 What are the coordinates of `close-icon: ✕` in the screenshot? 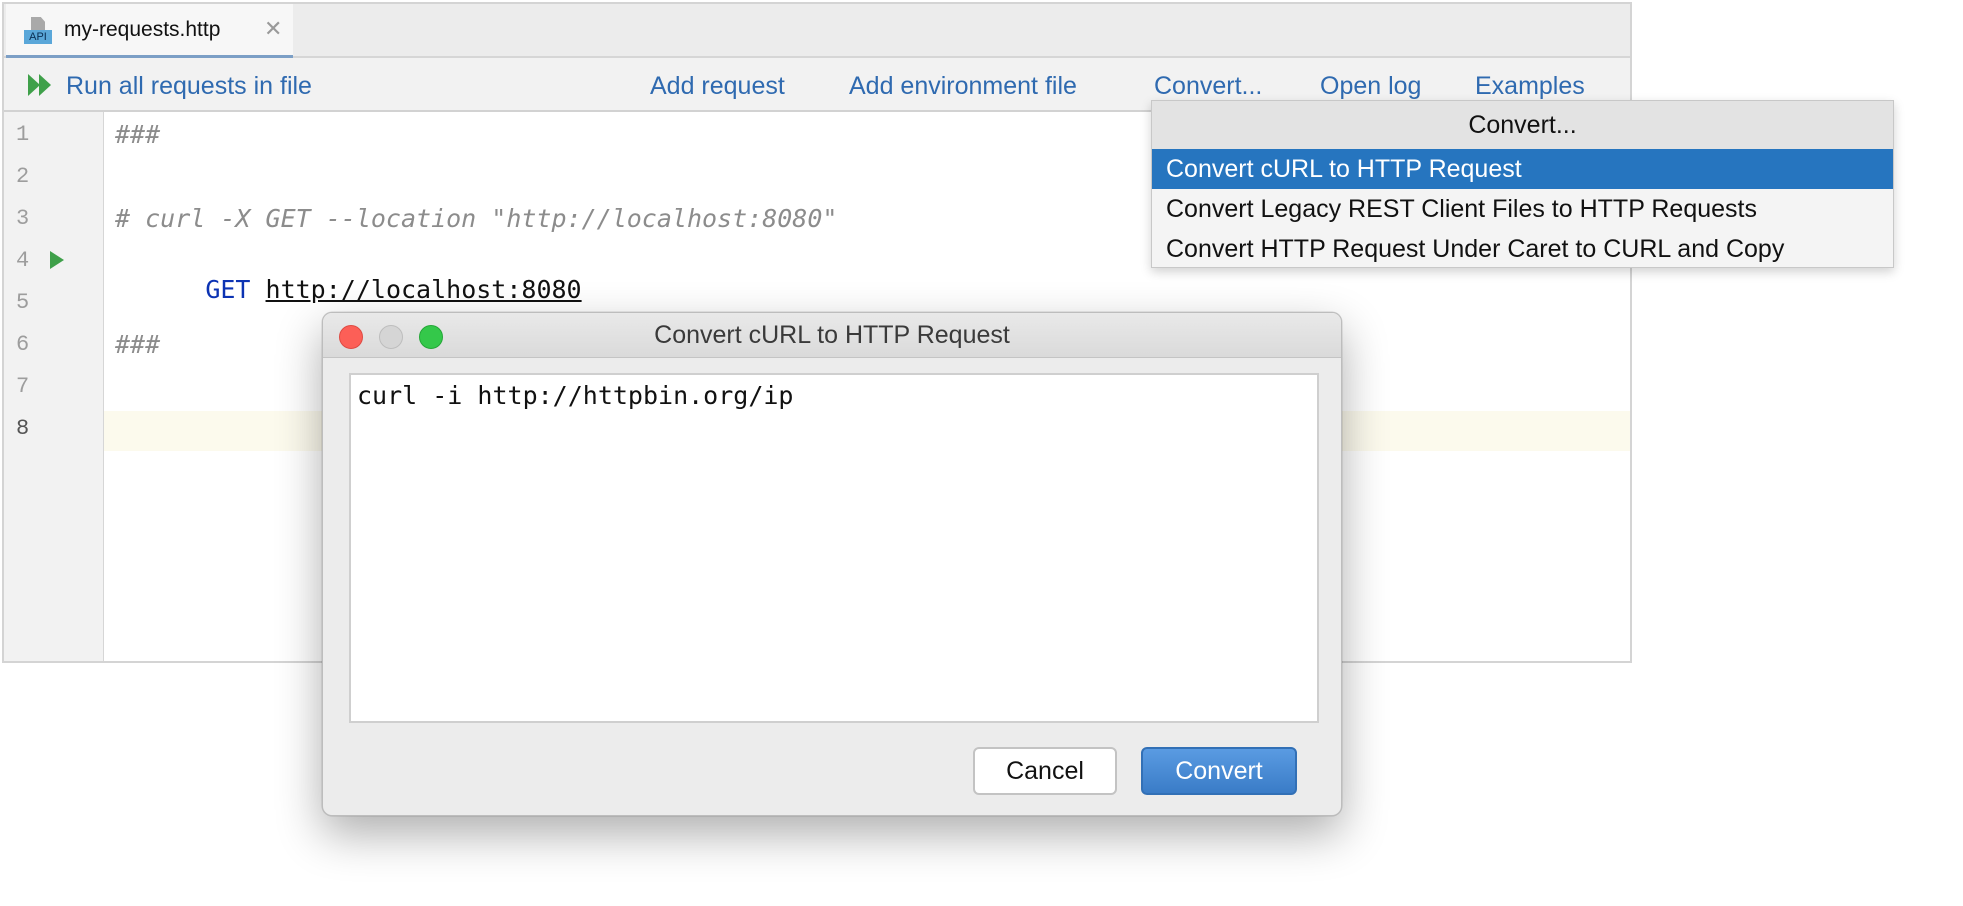 It's located at (273, 29).